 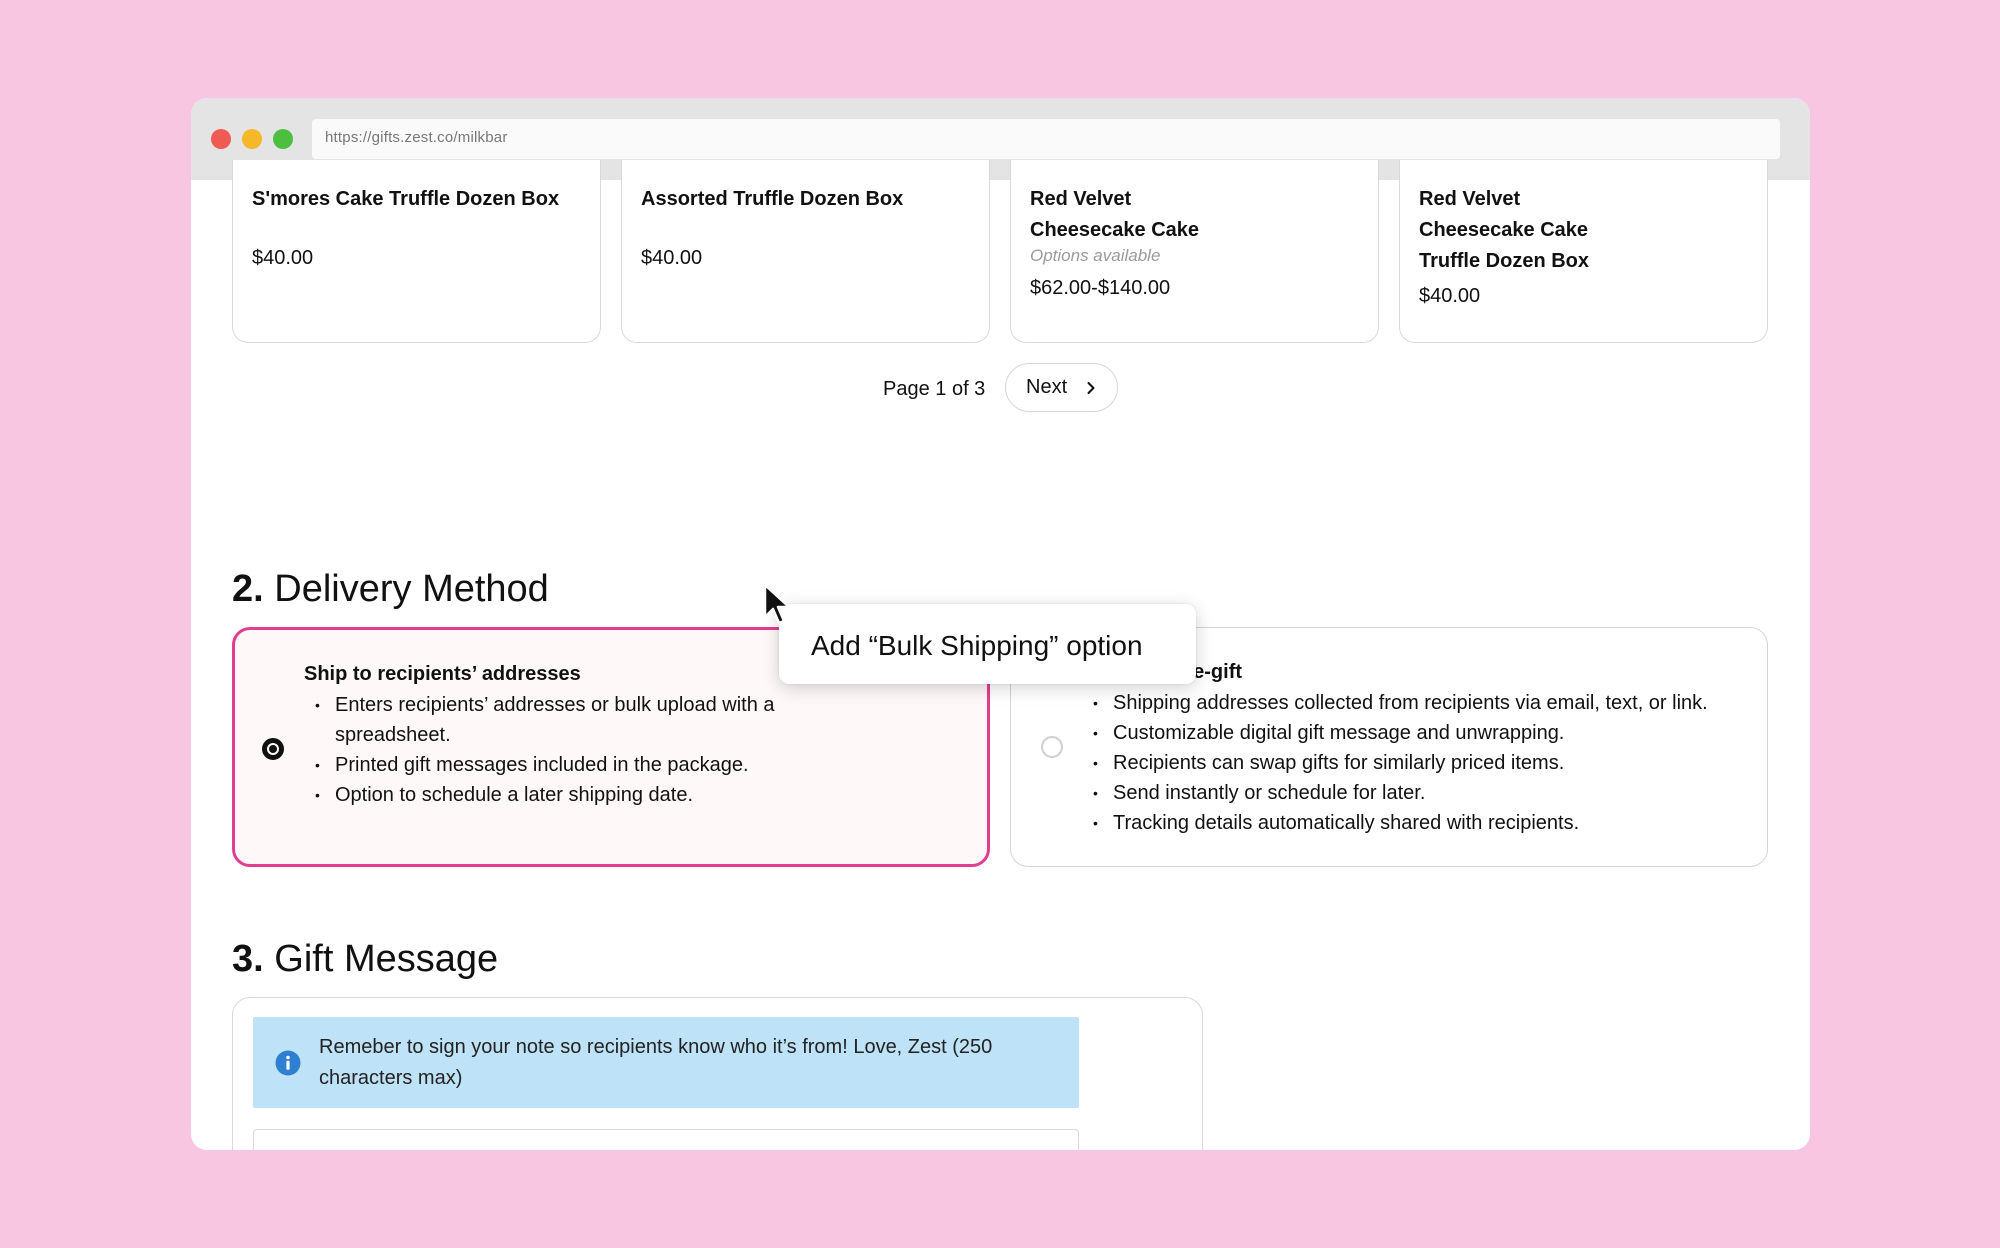 I want to click on annotation-tooltip: Add “Bulk Shipping” option, so click(x=987, y=644).